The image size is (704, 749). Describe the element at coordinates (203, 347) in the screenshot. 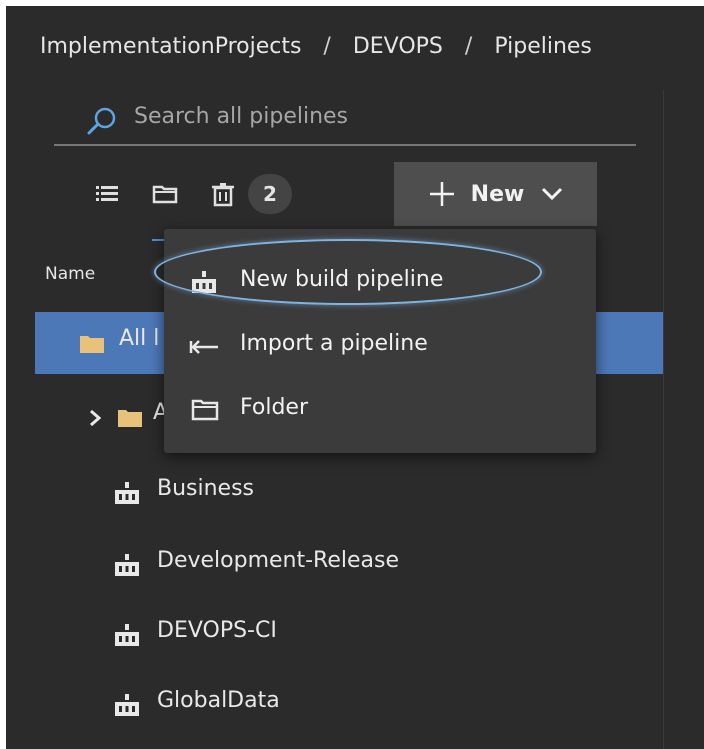

I see `import-arrow-icon` at that location.